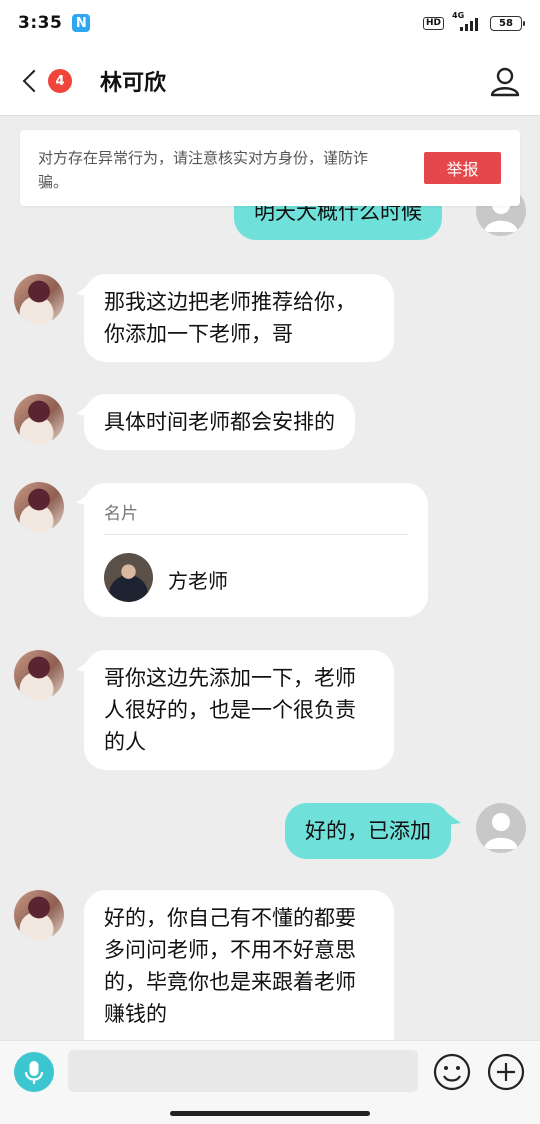 The width and height of the screenshot is (540, 1124). What do you see at coordinates (433, 23) in the screenshot?
I see `hd-icon: HD` at bounding box center [433, 23].